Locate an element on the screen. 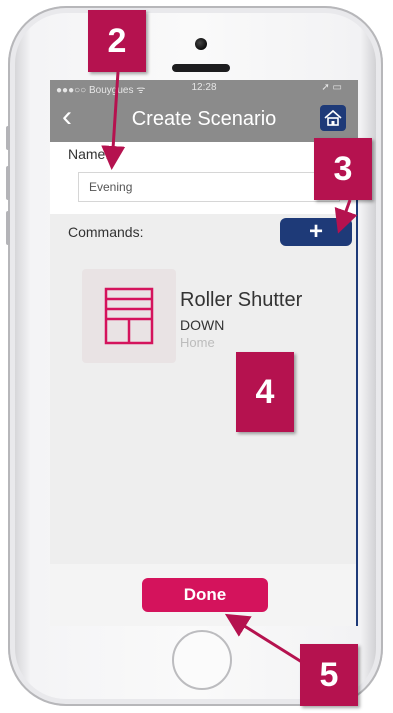 This screenshot has width=393, height=713. status-time: 12:28 is located at coordinates (204, 87).